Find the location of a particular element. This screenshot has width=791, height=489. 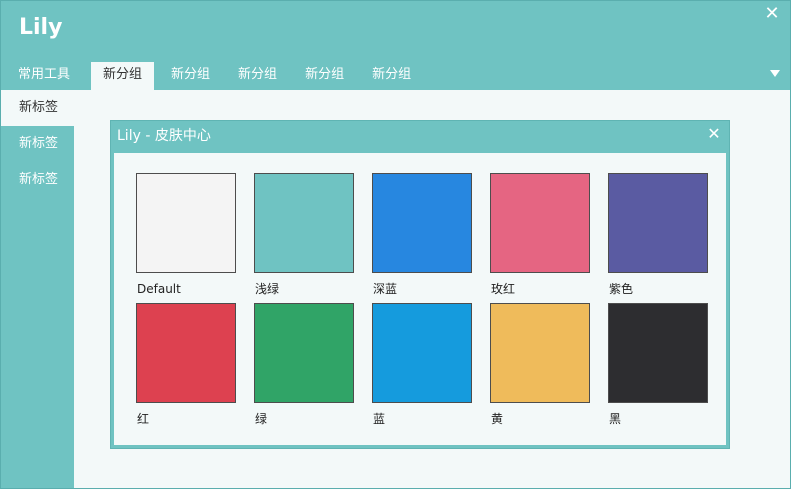

app-title: Lily is located at coordinates (41, 27).